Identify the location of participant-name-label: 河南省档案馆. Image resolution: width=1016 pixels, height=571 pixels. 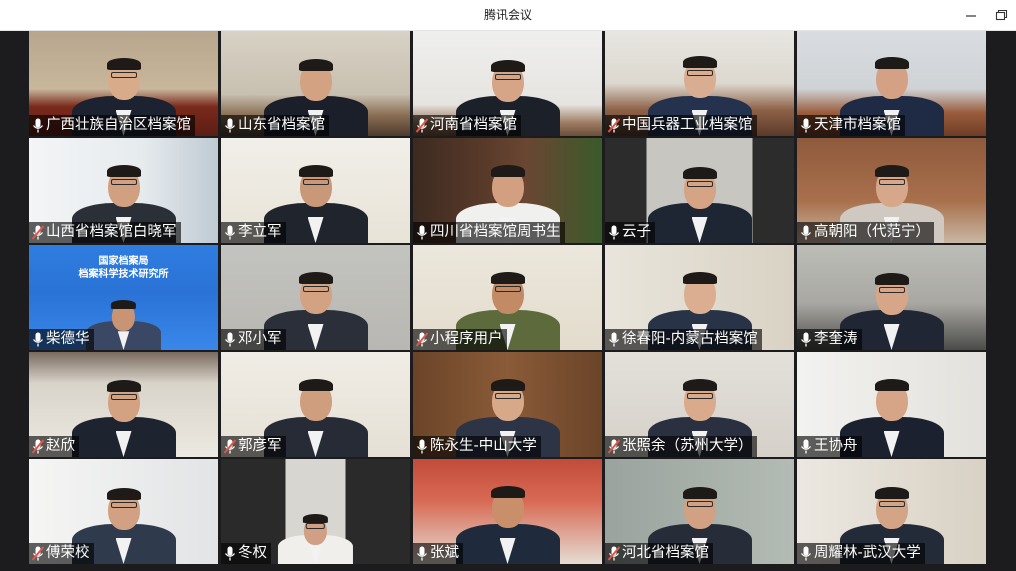
(467, 125).